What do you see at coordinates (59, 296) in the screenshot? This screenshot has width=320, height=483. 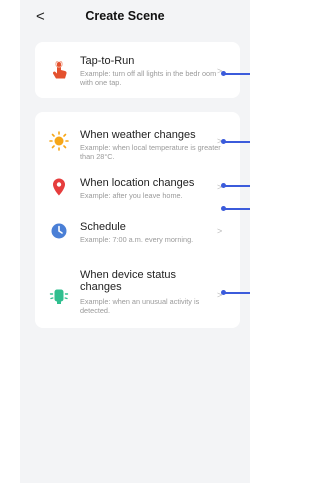 I see `device-icon` at bounding box center [59, 296].